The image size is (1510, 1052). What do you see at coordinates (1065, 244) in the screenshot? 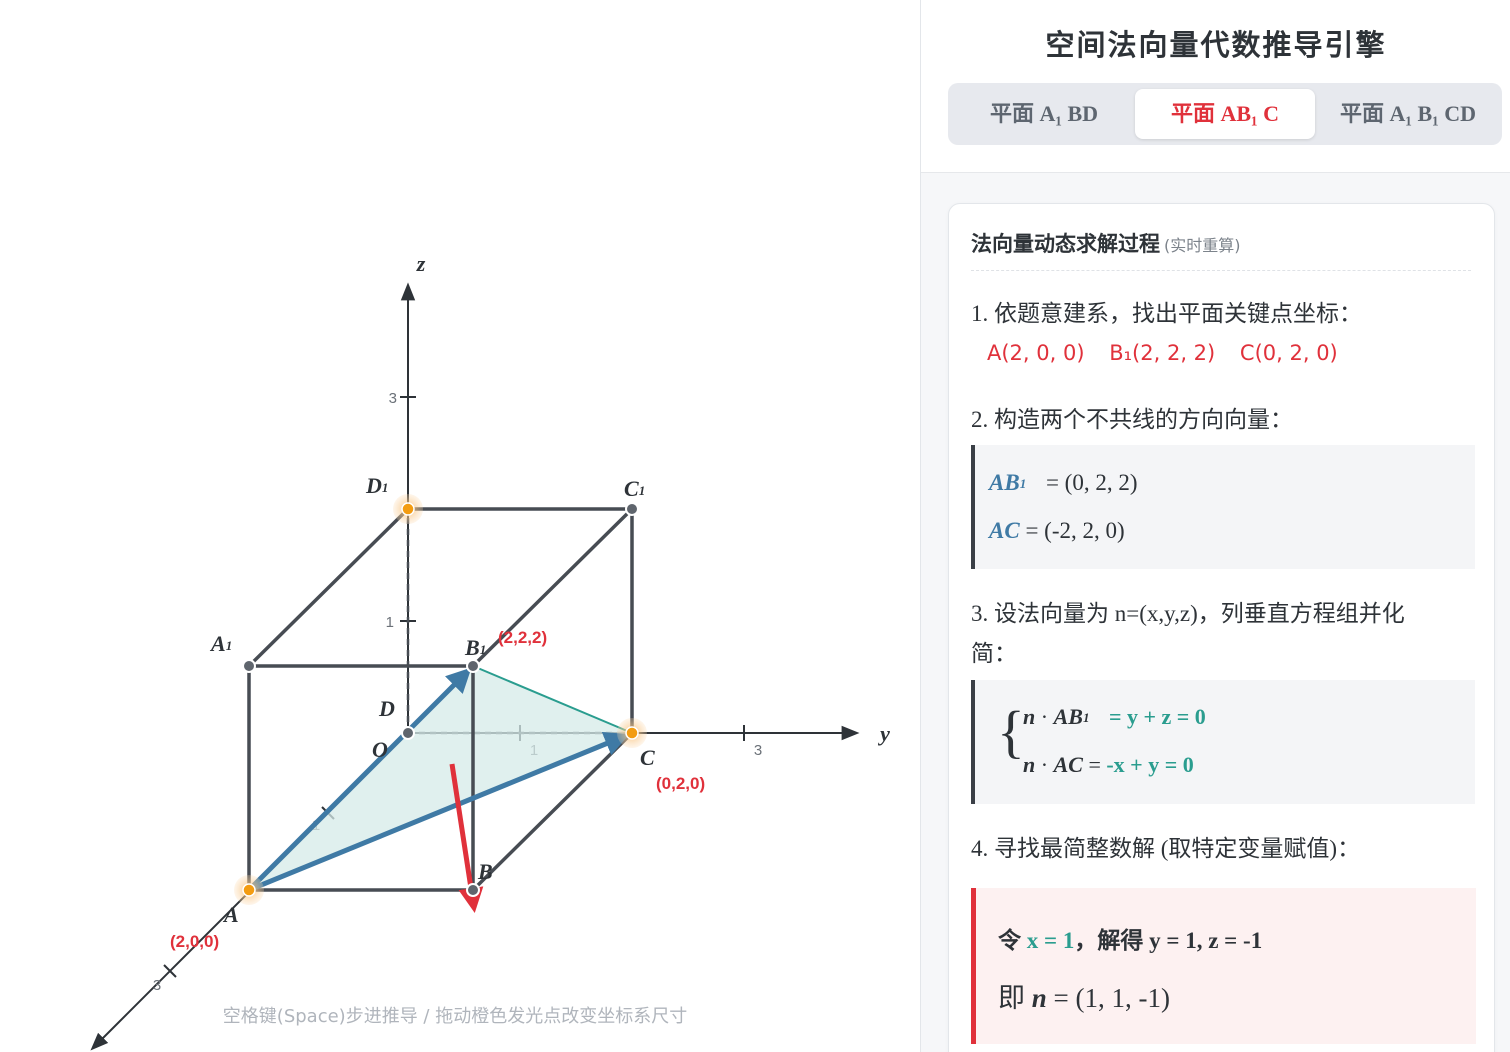
I see `card-title-text: 法向量动态求解过程` at bounding box center [1065, 244].